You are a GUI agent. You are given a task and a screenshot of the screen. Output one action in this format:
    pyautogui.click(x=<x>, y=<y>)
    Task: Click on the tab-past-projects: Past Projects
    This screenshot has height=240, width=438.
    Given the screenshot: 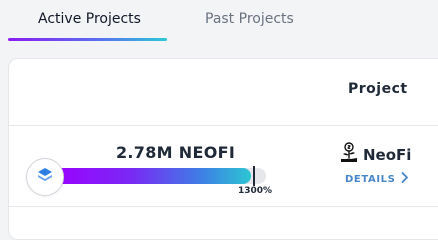 What is the action you would take?
    pyautogui.click(x=249, y=19)
    